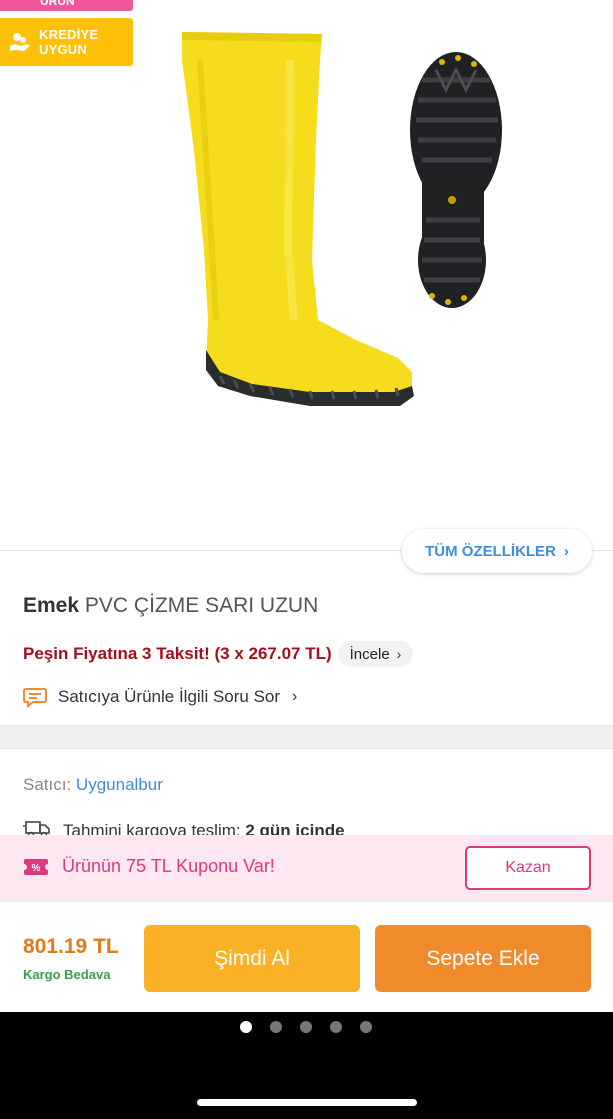 Image resolution: width=613 pixels, height=1119 pixels. Describe the element at coordinates (35, 697) in the screenshot. I see `chat-bubble-icon` at that location.